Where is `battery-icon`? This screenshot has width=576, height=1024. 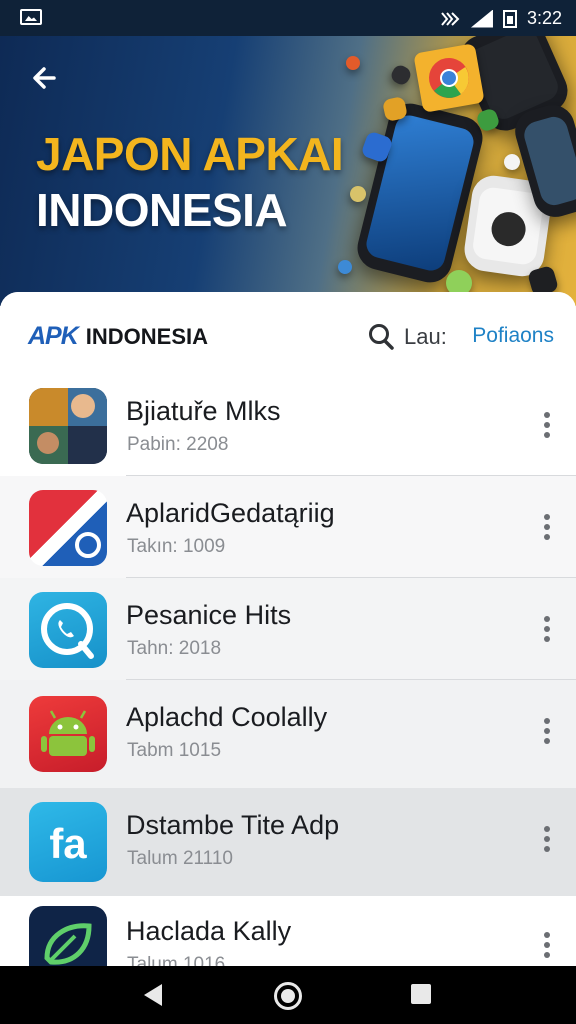
battery-icon is located at coordinates (509, 18).